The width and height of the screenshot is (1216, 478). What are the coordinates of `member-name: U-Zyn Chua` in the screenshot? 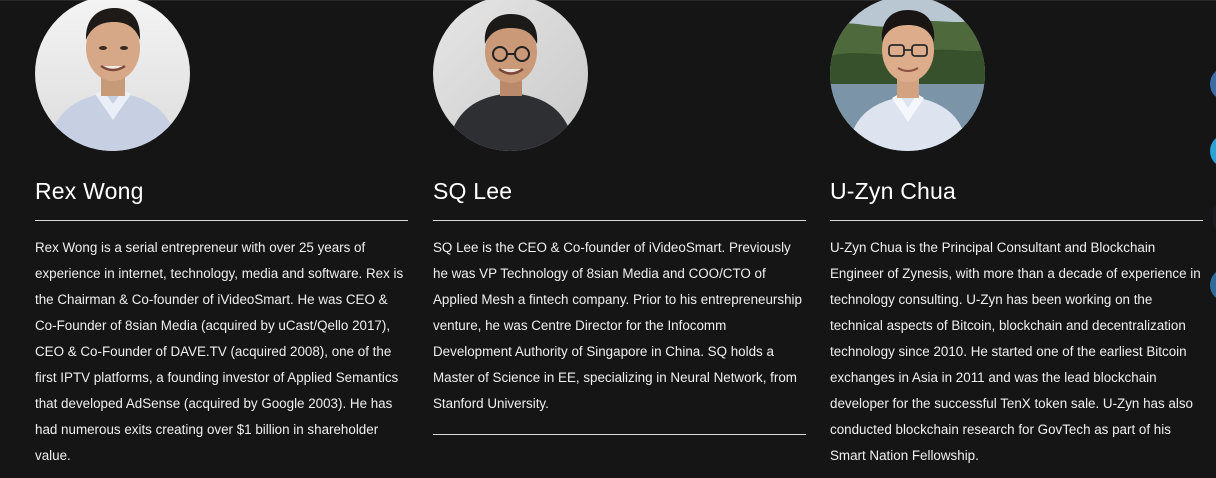 It's located at (893, 191).